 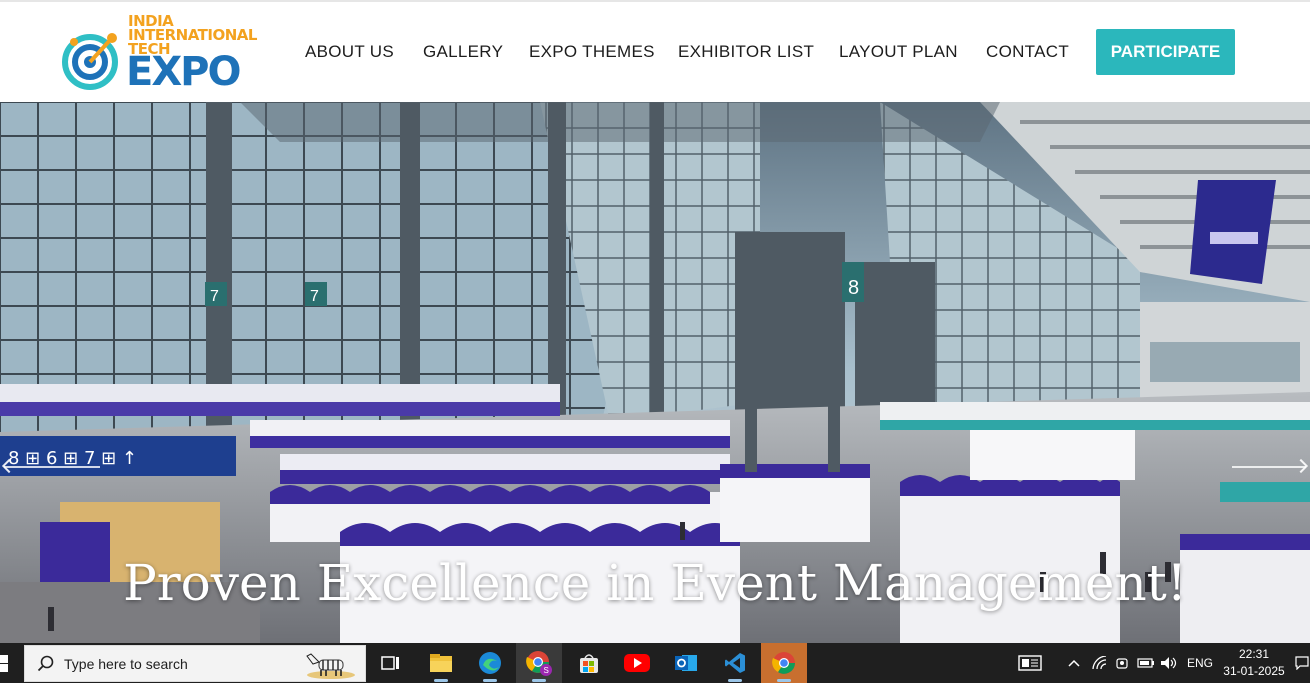 I want to click on clock-time: 22:31, so click(x=1254, y=654).